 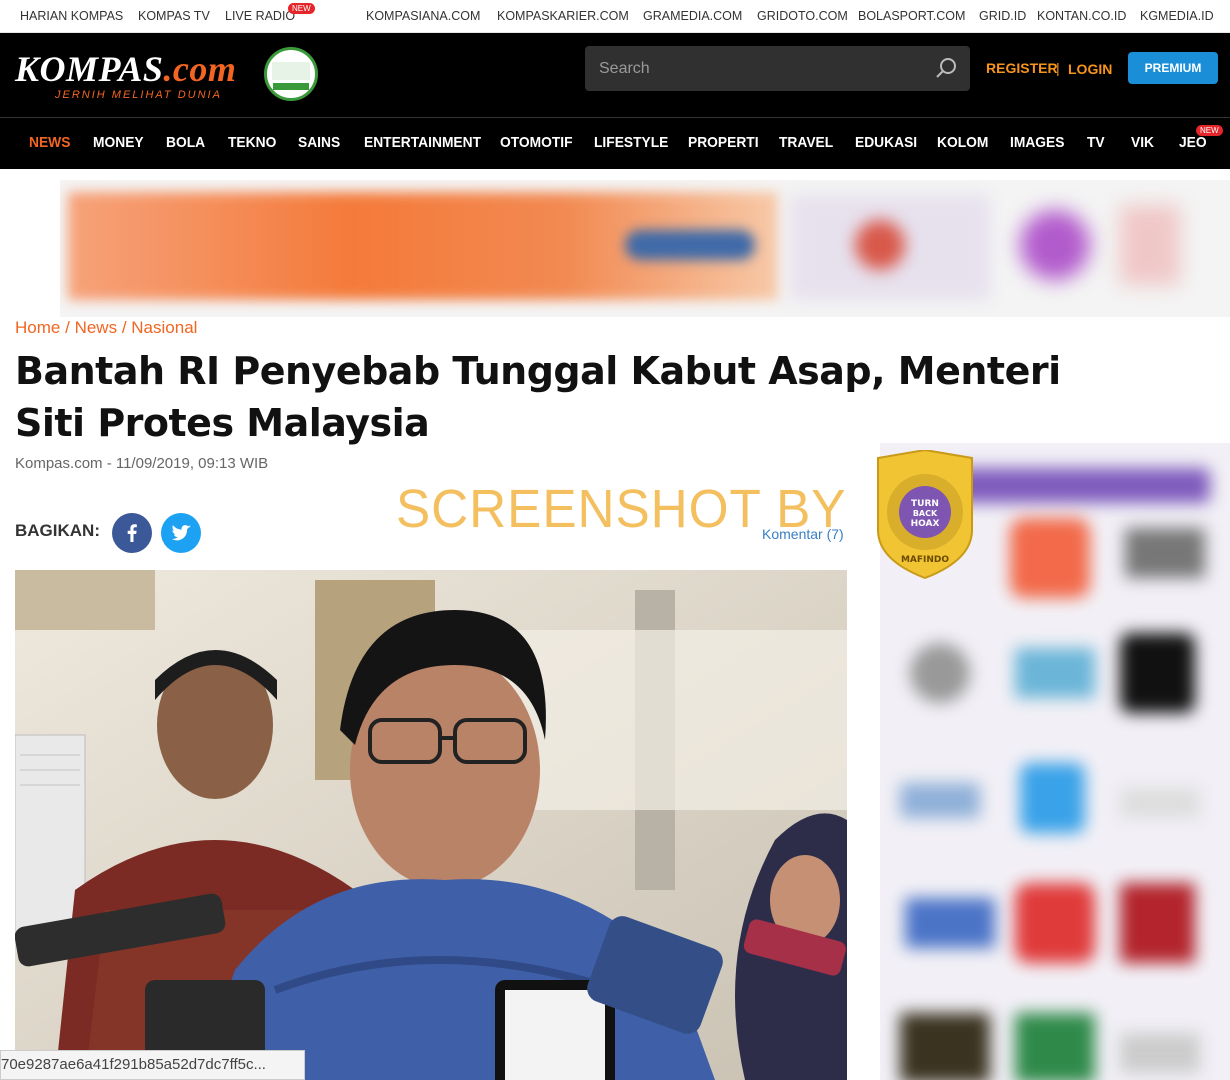 What do you see at coordinates (174, 16) in the screenshot?
I see `link-kompas-tv: KOMPAS TV` at bounding box center [174, 16].